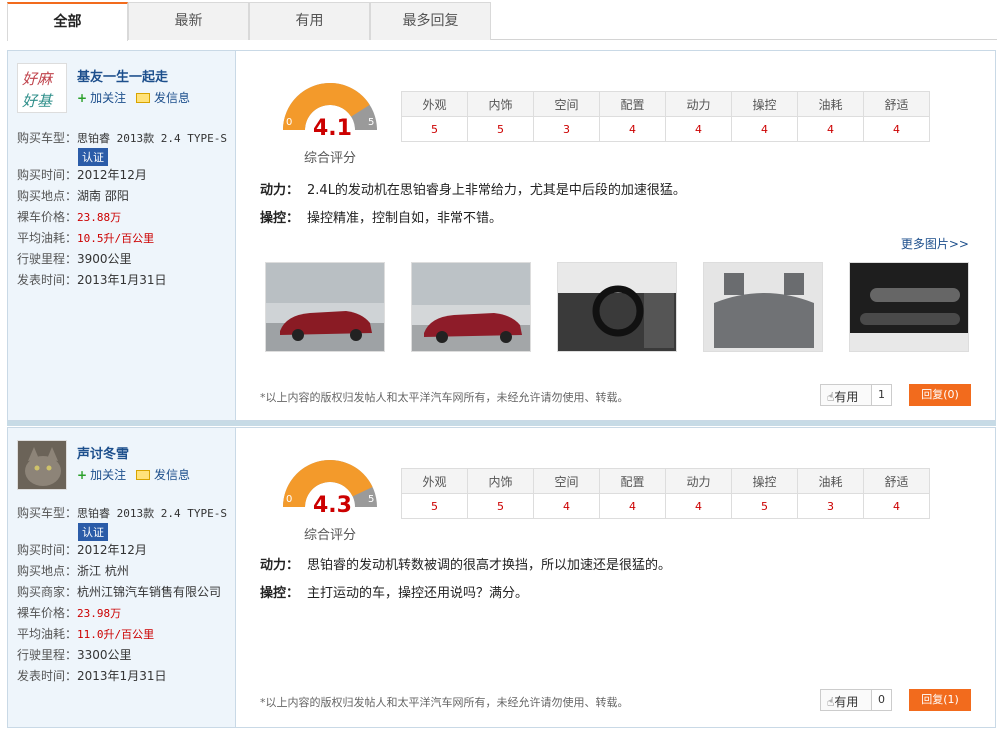  What do you see at coordinates (309, 21) in the screenshot?
I see `tab-useful: 有用` at bounding box center [309, 21].